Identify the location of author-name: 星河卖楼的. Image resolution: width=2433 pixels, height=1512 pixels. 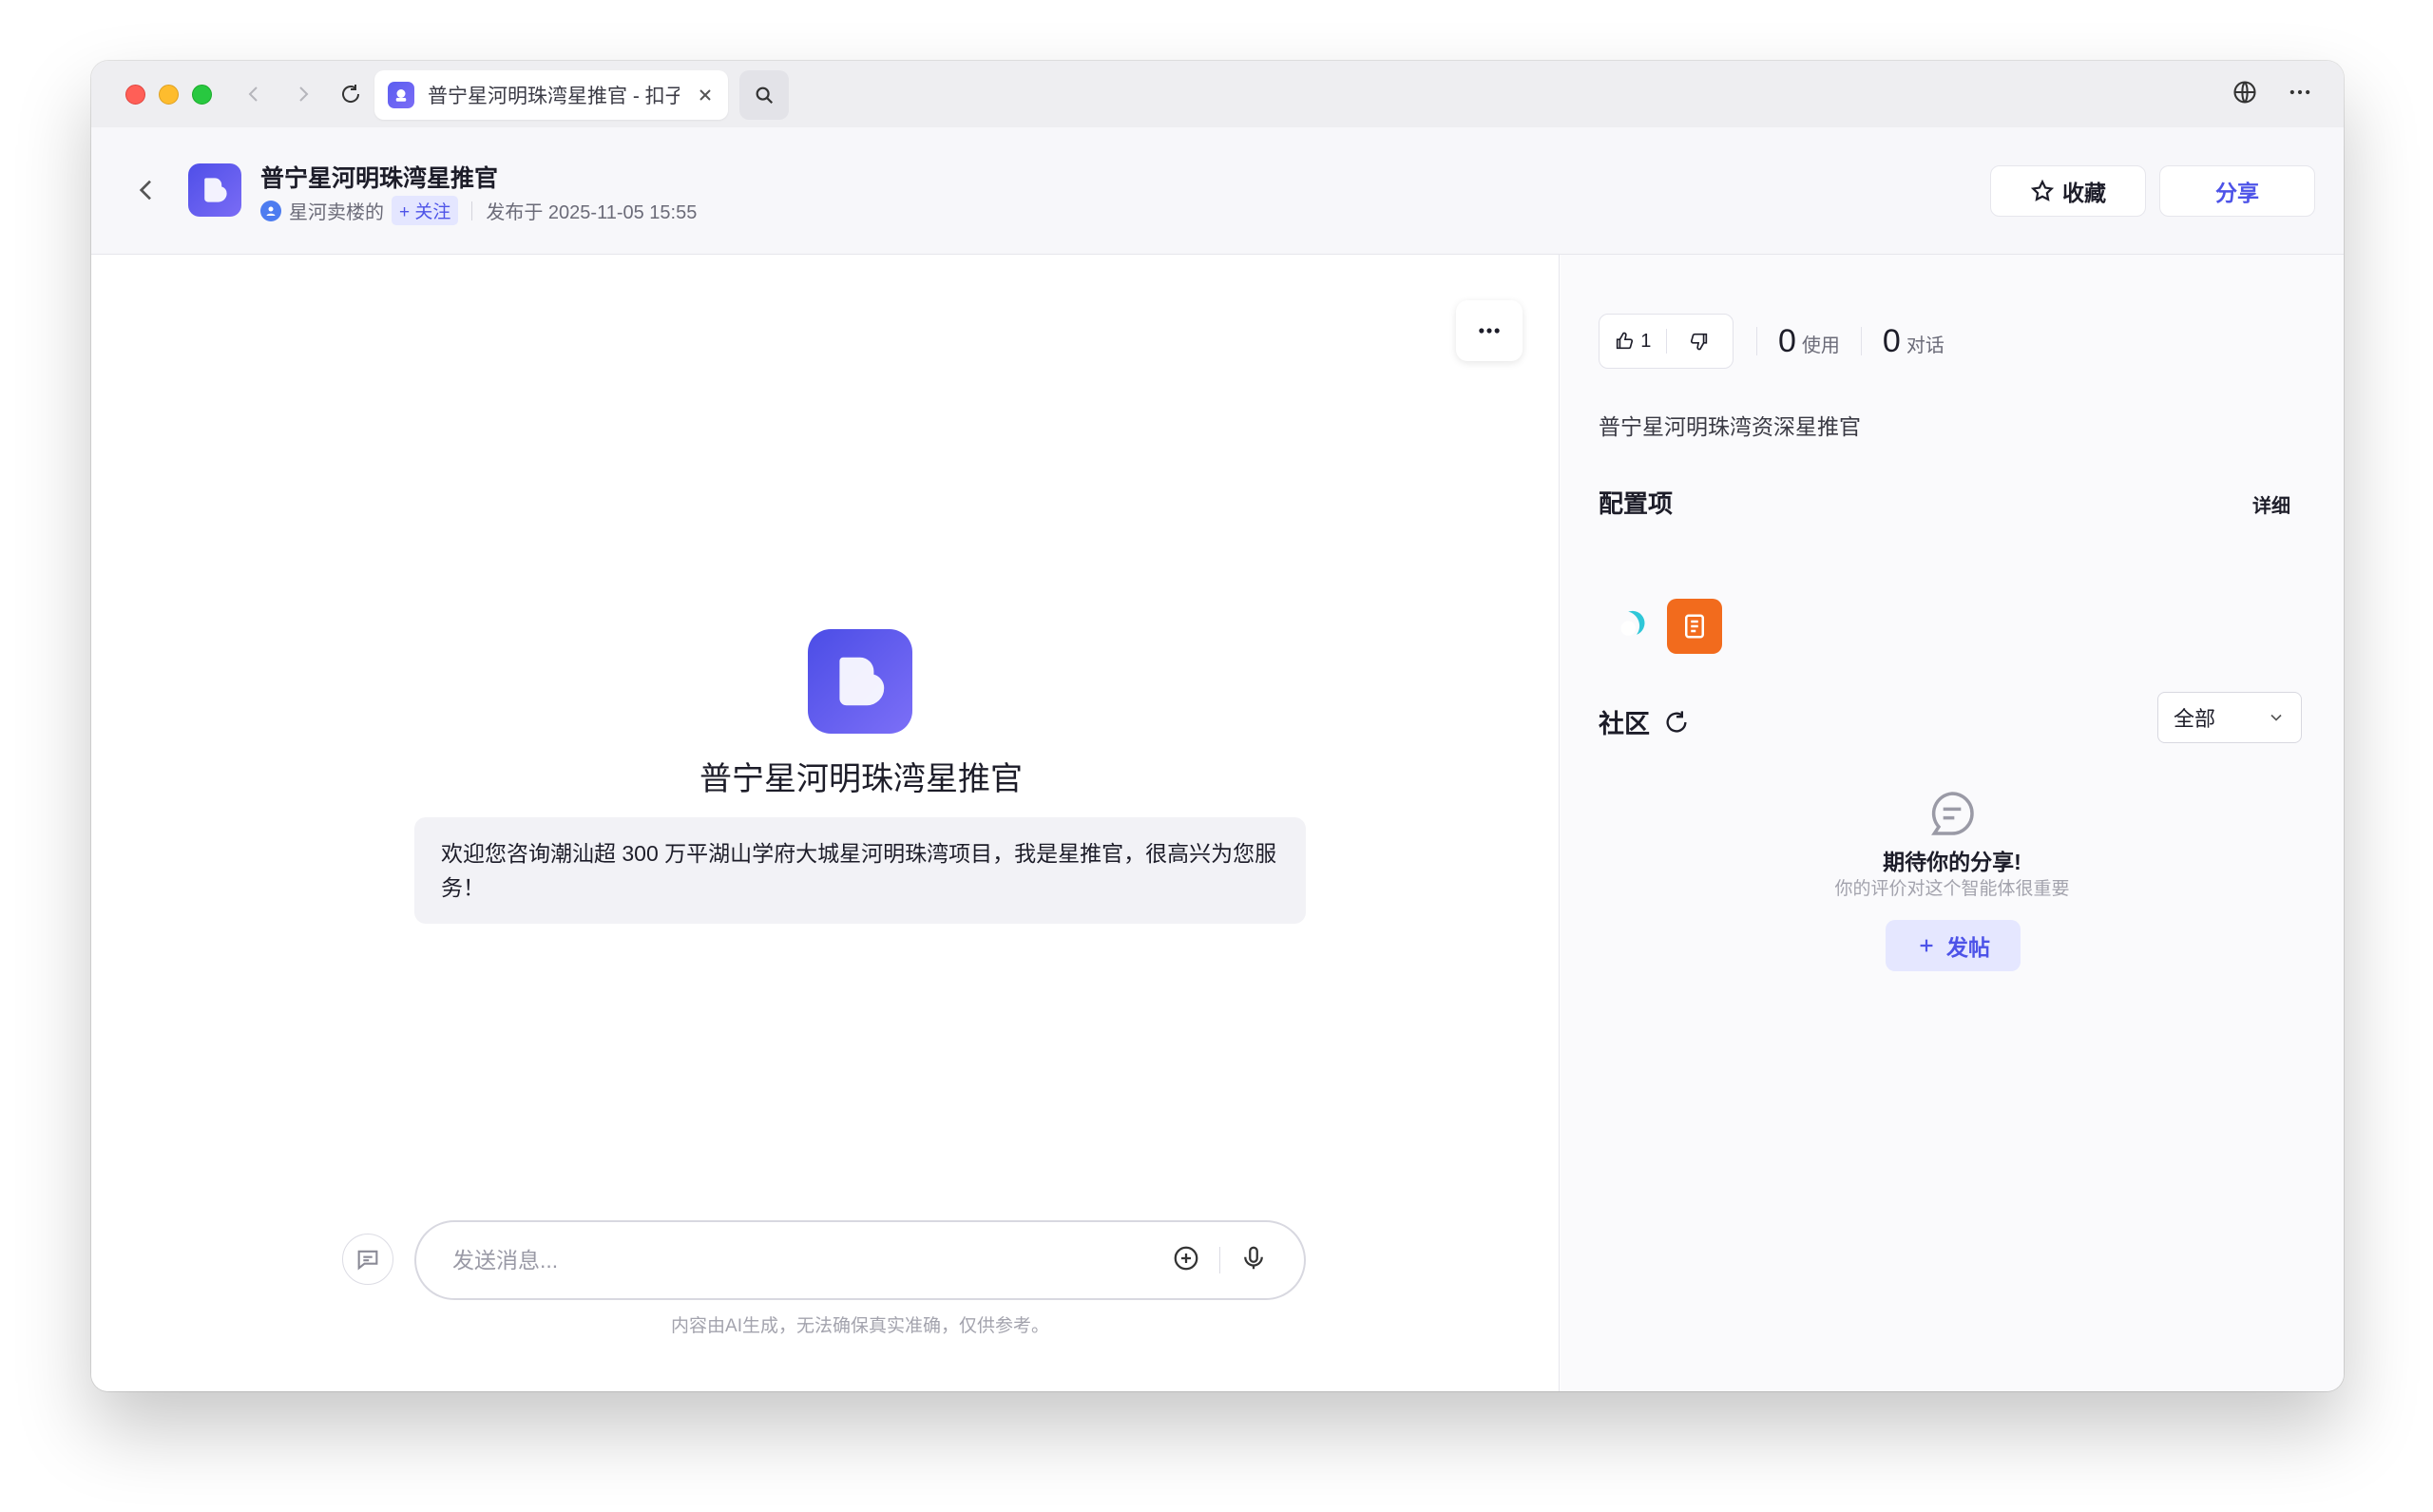
(336, 210).